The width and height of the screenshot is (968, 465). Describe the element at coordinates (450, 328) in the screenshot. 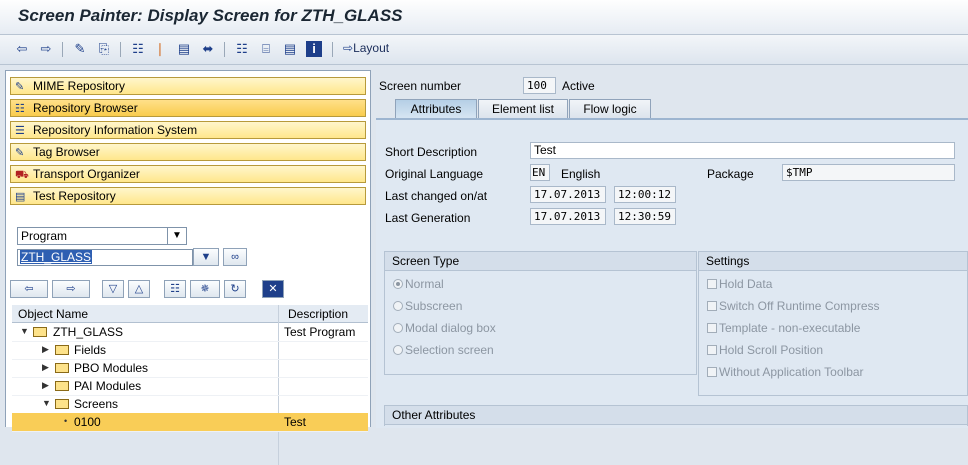

I see `radio-label: Modal dialog box` at that location.